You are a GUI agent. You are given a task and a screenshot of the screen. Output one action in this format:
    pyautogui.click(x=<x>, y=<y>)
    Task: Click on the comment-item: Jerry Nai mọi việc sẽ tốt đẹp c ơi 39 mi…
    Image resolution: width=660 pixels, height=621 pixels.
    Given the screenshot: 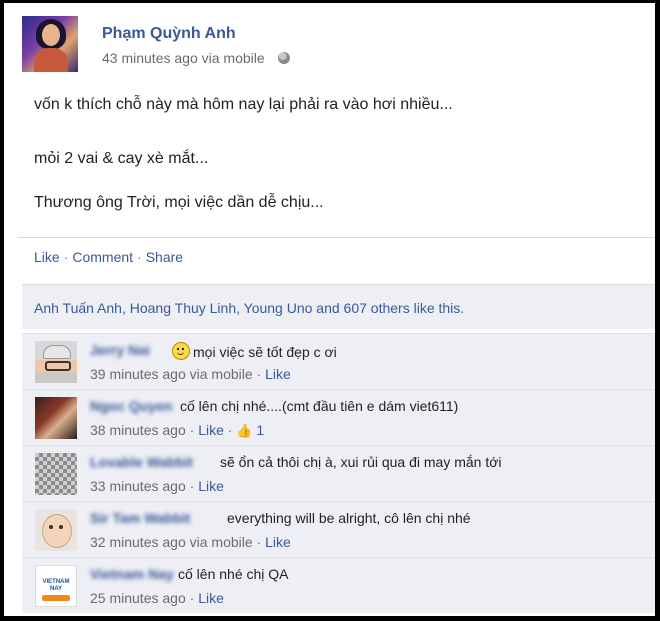 What is the action you would take?
    pyautogui.click(x=338, y=361)
    